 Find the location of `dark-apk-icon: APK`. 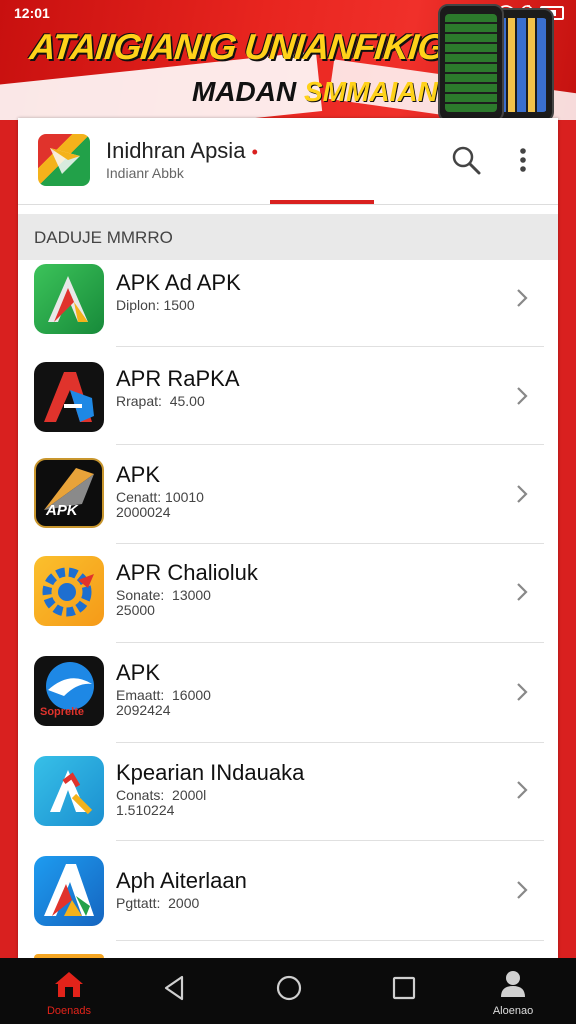

dark-apk-icon: APK is located at coordinates (69, 493).